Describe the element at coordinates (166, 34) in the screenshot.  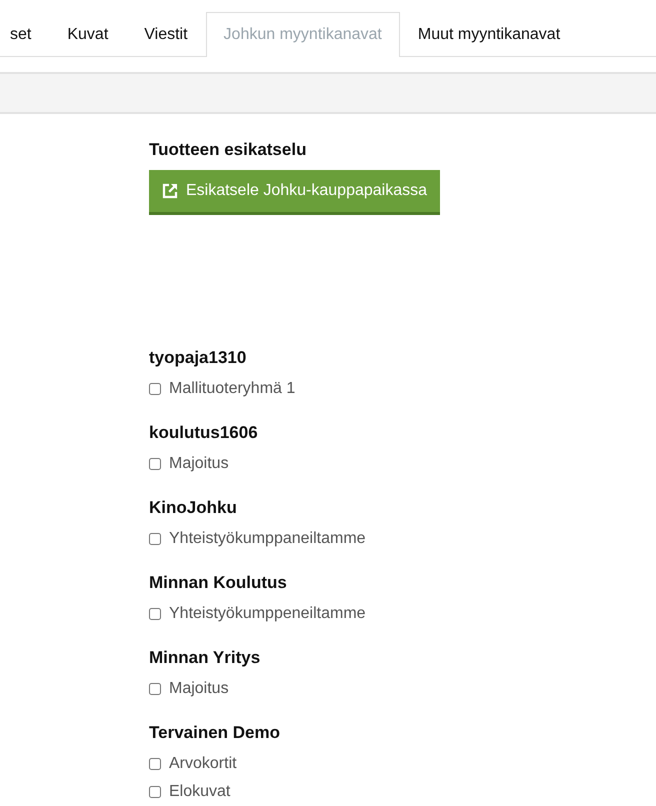
I see `tab: Viestit` at that location.